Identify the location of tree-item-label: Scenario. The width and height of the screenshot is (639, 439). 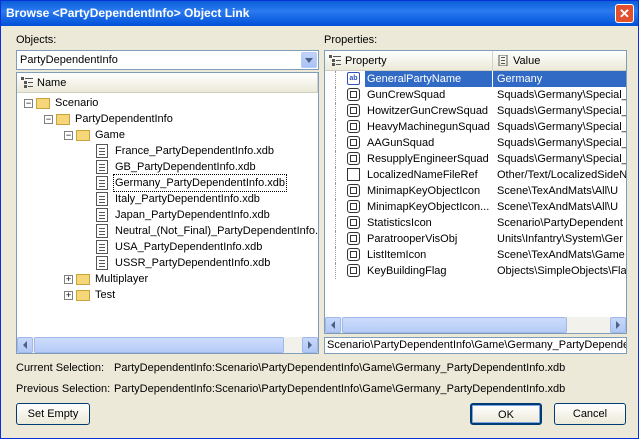
(77, 103).